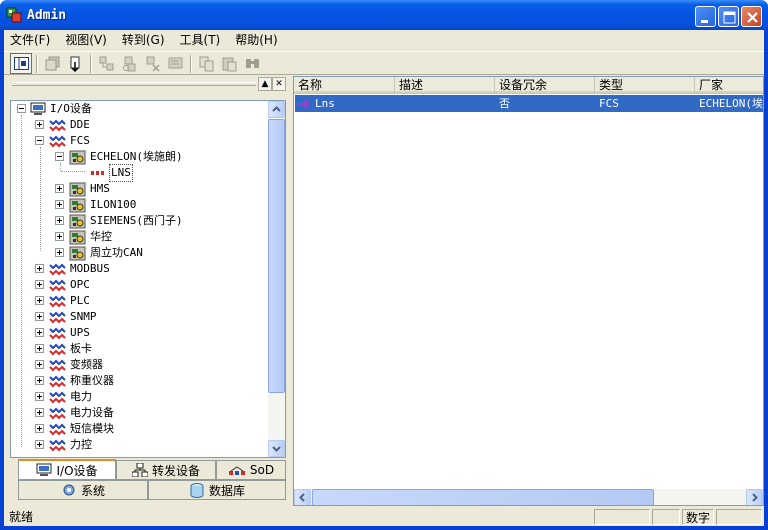  I want to click on new-window-icon, so click(52, 63).